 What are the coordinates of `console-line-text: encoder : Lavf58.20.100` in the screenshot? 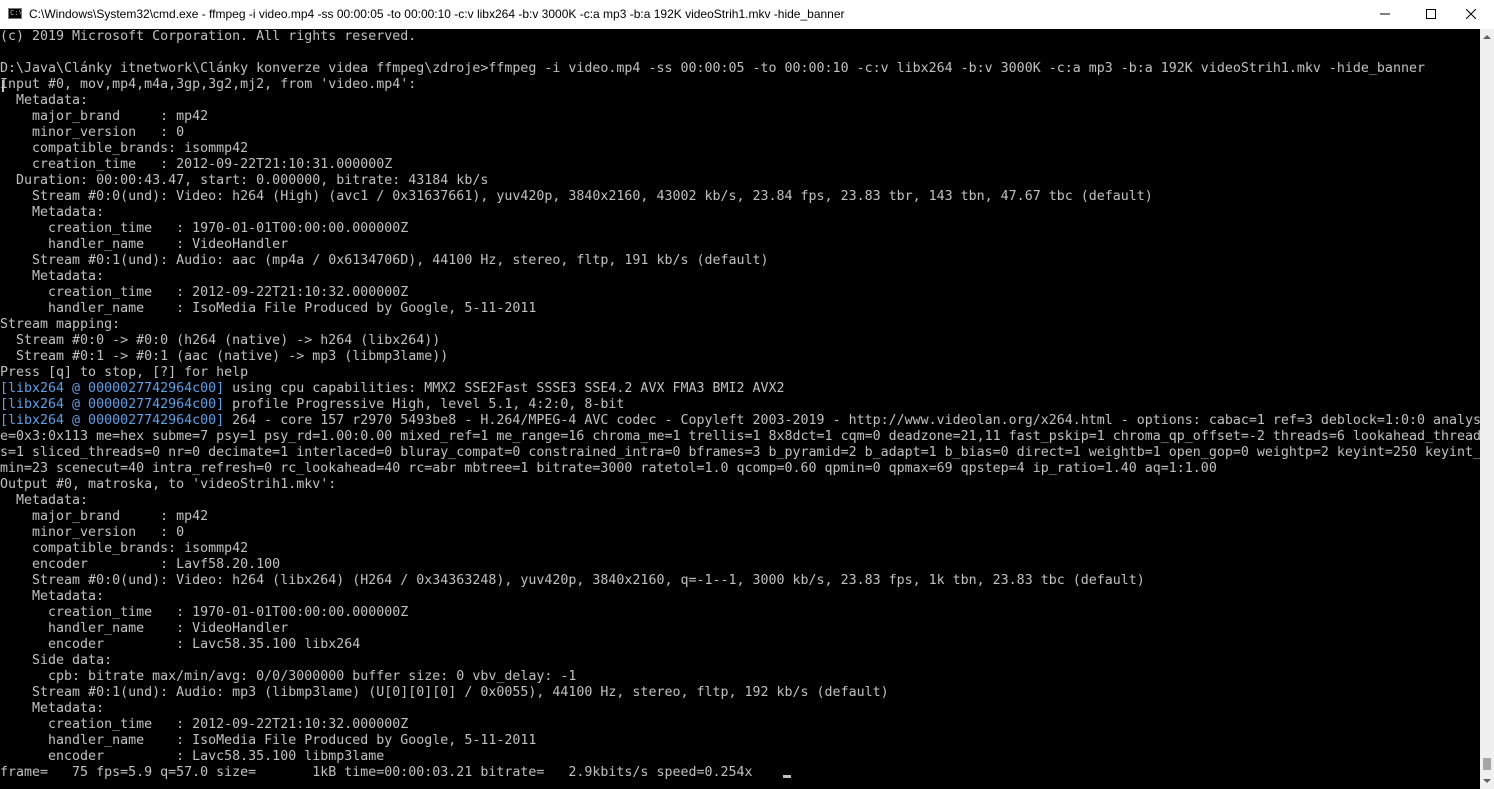 It's located at (140, 564).